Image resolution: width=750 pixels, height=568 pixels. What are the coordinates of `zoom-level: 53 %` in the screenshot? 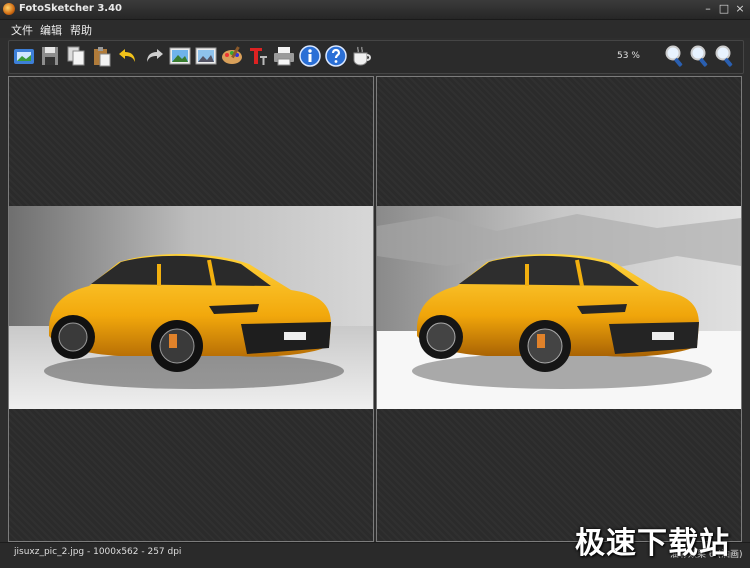 It's located at (628, 56).